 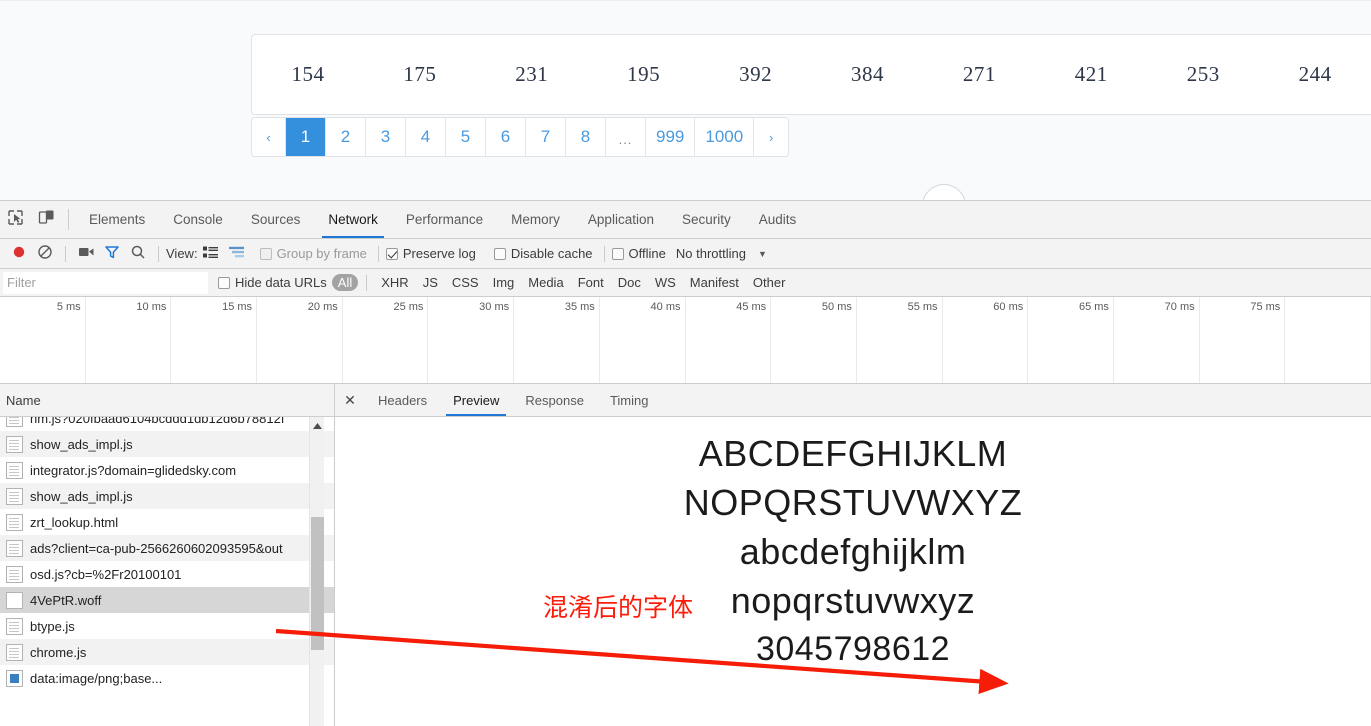 What do you see at coordinates (586, 137) in the screenshot?
I see `pagination-page-8: 8` at bounding box center [586, 137].